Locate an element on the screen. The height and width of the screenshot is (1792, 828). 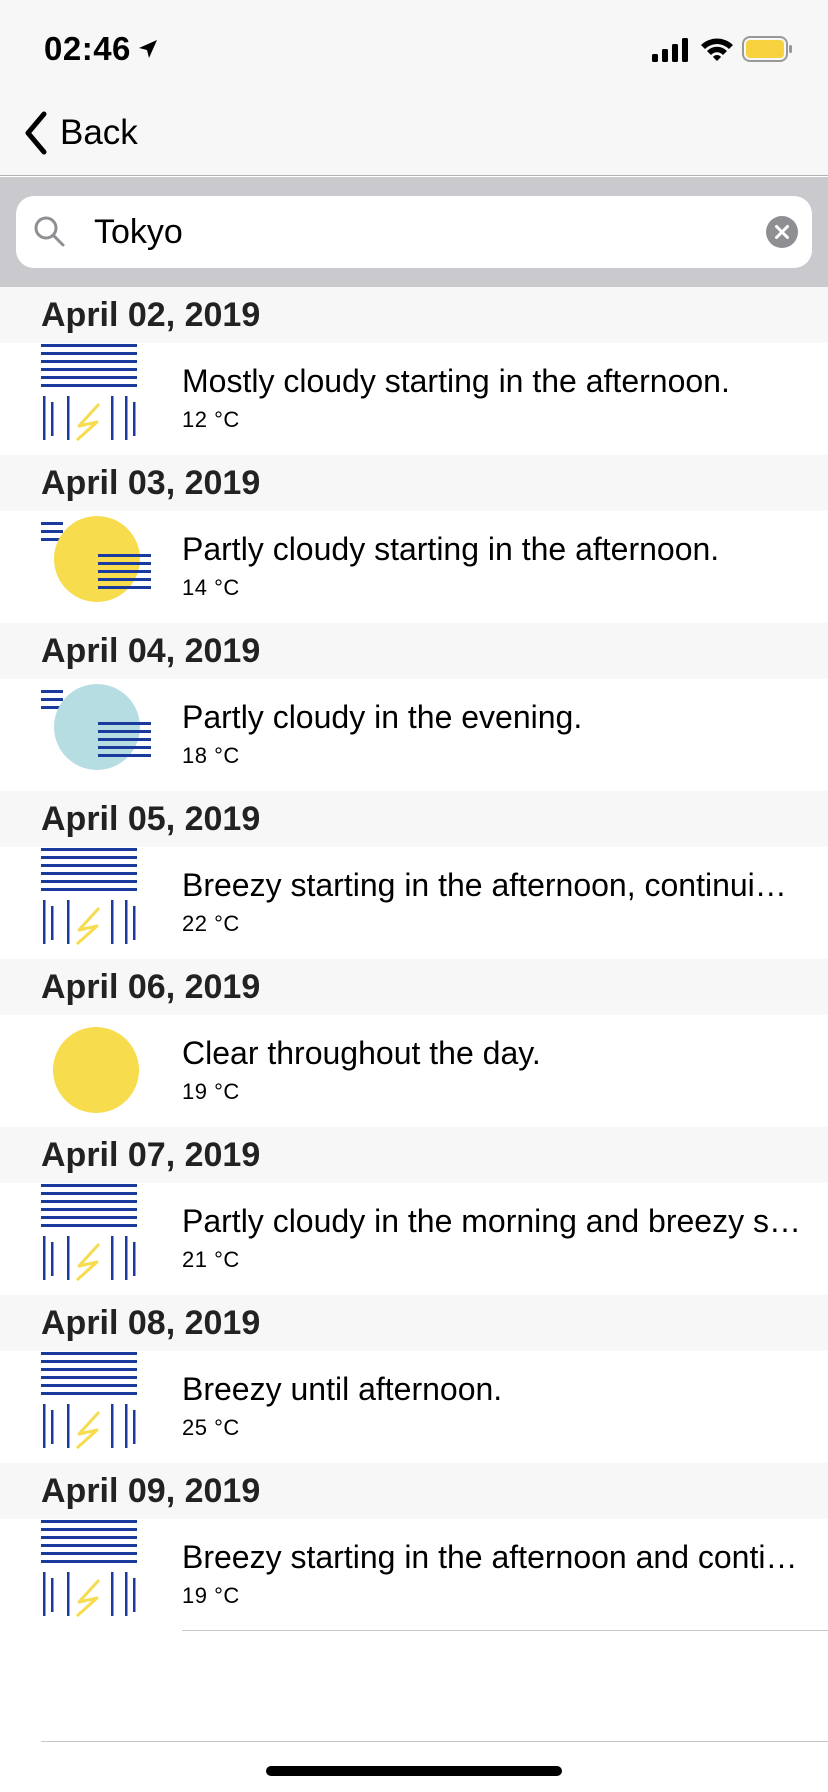
section-header-date: April 06, 2019 is located at coordinates (414, 987).